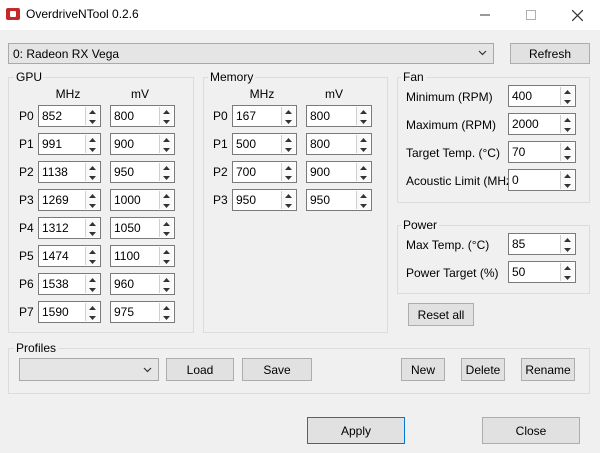  What do you see at coordinates (142, 200) in the screenshot?
I see `gpu-p3-mv-input: 1000` at bounding box center [142, 200].